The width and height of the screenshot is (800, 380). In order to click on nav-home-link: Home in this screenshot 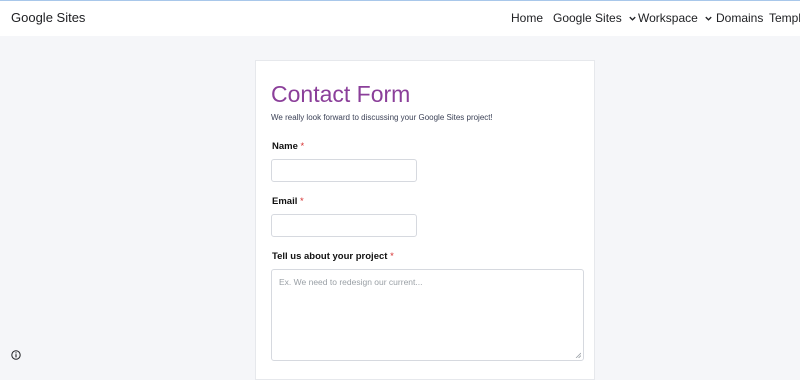, I will do `click(527, 18)`.